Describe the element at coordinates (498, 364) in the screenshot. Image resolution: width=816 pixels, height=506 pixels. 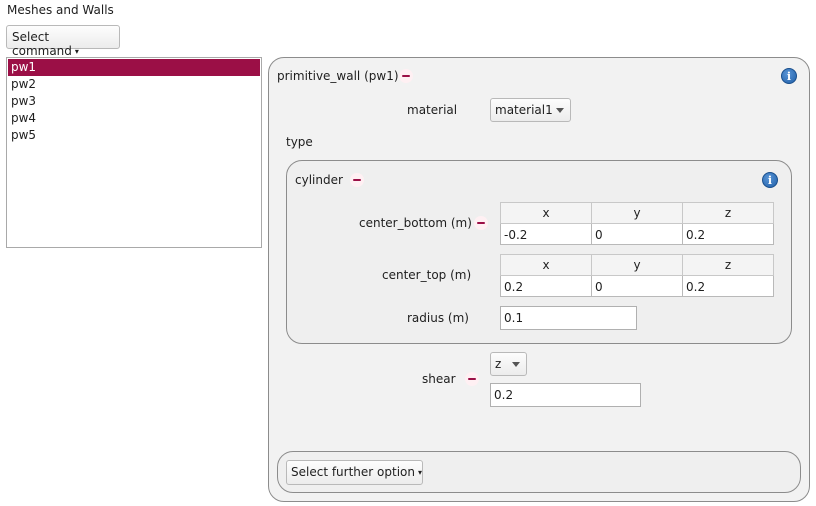
I see `shear-axis-value: z` at that location.